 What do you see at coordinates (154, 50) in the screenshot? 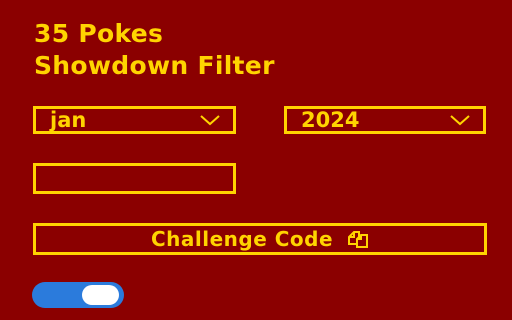
I see `page-title: 35 Pokes Showdown Filter` at bounding box center [154, 50].